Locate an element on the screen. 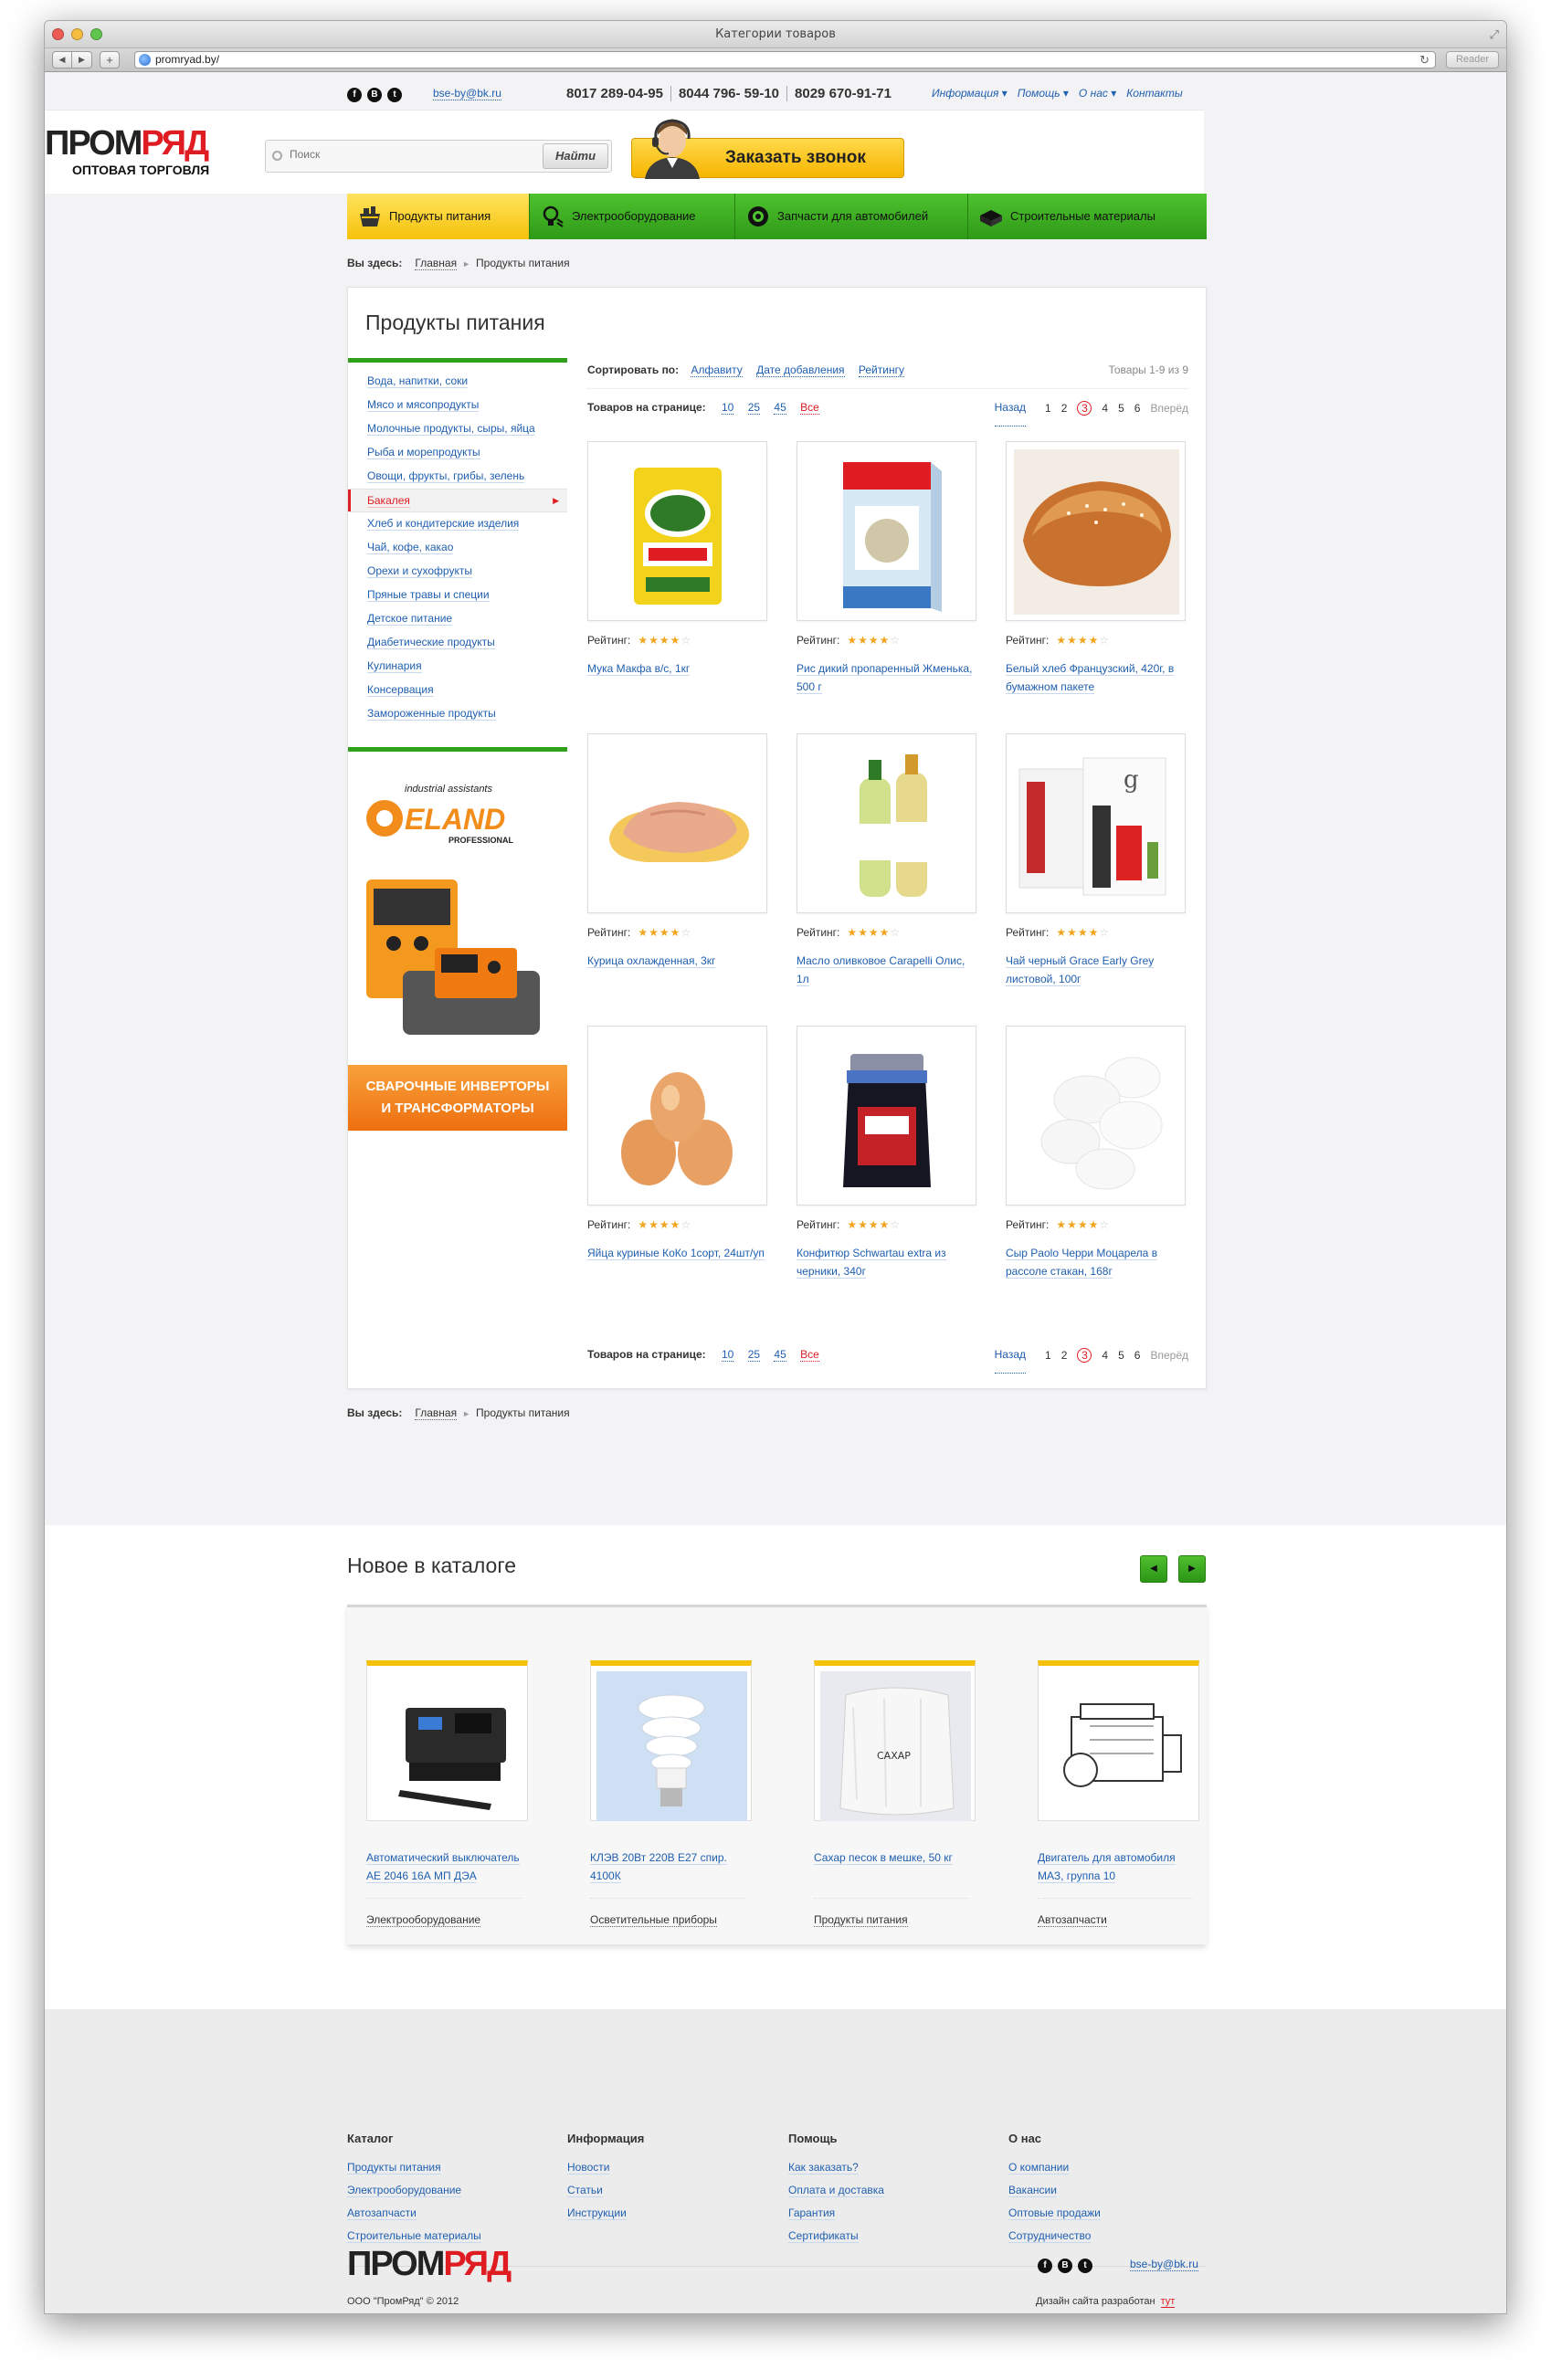 The image size is (1551, 2380). footer-link: Как заказать? is located at coordinates (836, 2167).